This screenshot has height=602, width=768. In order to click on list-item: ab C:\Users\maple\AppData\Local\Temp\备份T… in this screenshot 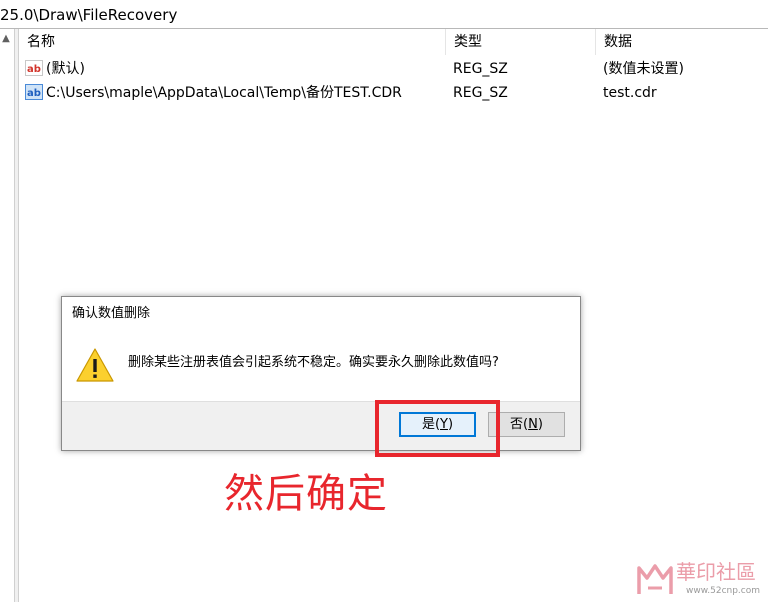, I will do `click(393, 93)`.